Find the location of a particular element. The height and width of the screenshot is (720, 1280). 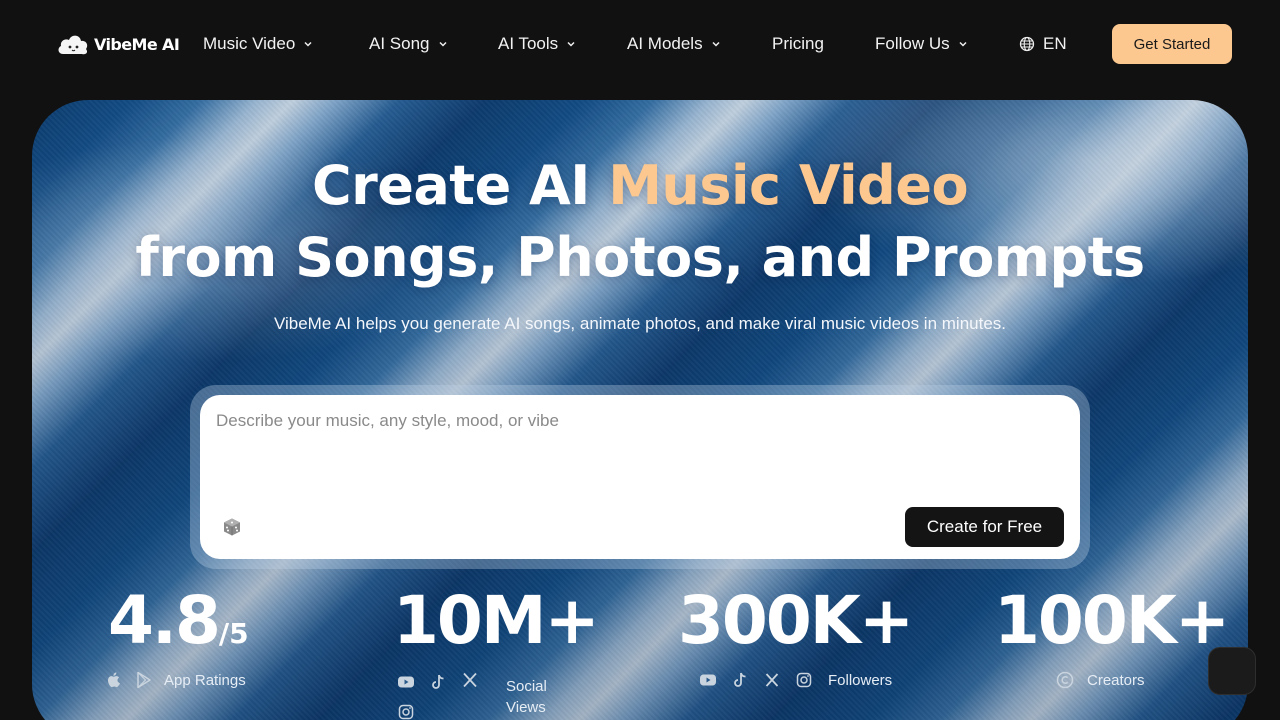

stat-app-rating-number: 4.8 is located at coordinates (164, 620).